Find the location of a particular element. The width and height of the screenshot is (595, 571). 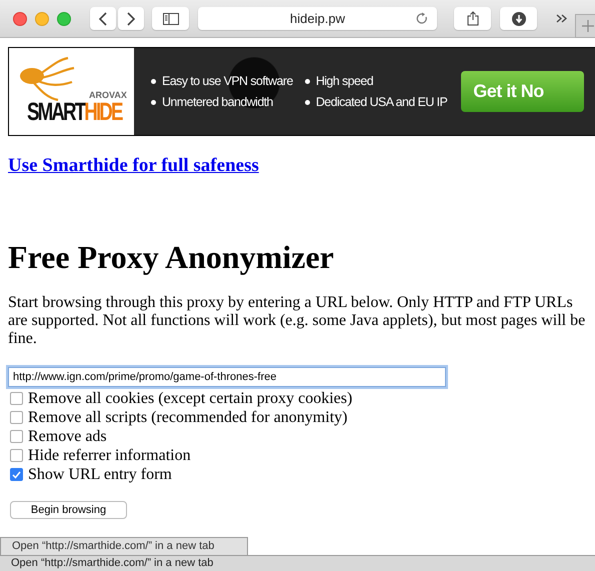

url-input-field: http://www.ign.com/prime/promo/game-of-thrones-free is located at coordinates (227, 377).